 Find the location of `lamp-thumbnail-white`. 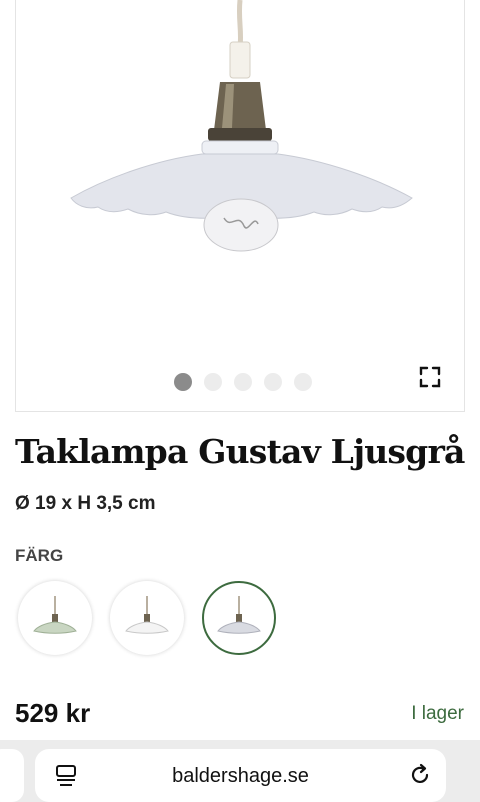

lamp-thumbnail-white is located at coordinates (147, 615).